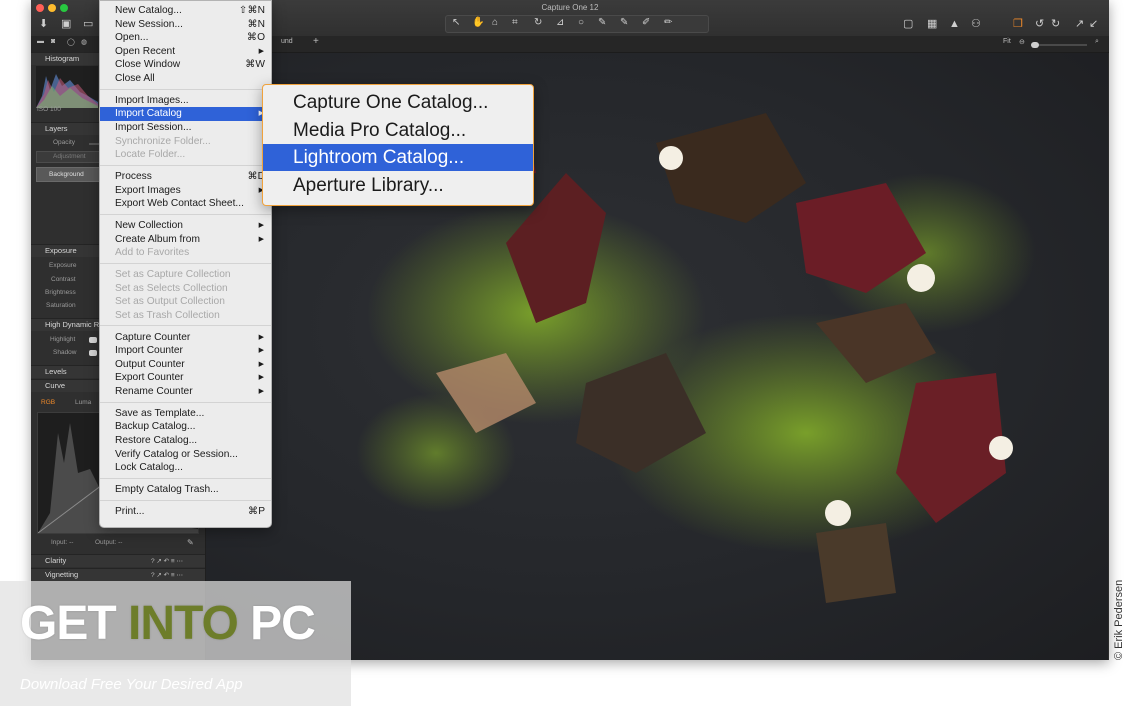 The height and width of the screenshot is (706, 1140). What do you see at coordinates (167, 315) in the screenshot?
I see `file-menu-item-label: Set as Trash Collection` at bounding box center [167, 315].